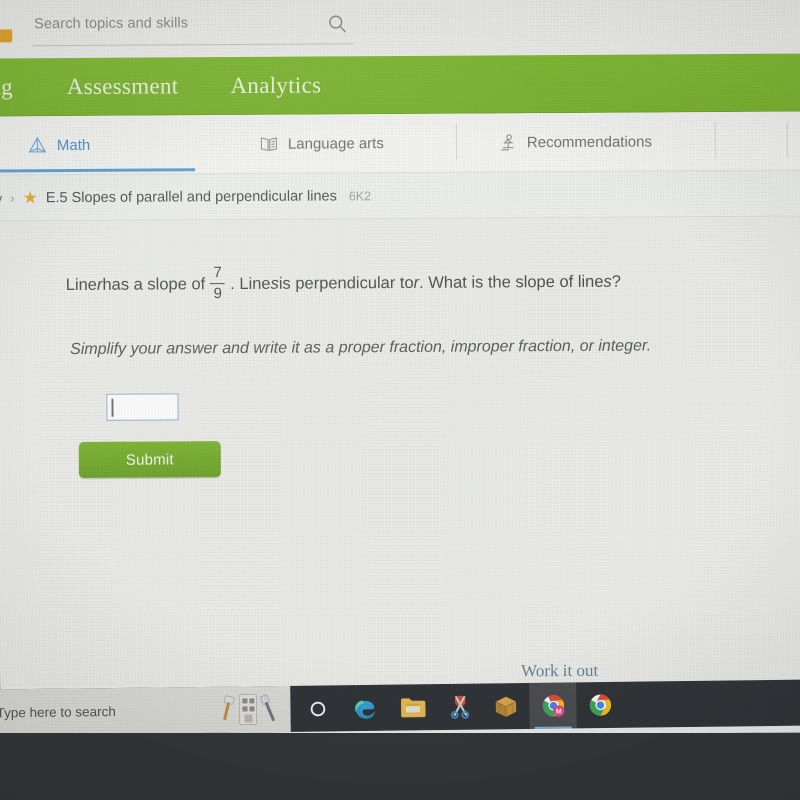 The width and height of the screenshot is (800, 800). Describe the element at coordinates (81, 284) in the screenshot. I see `question-part-1: Line` at that location.